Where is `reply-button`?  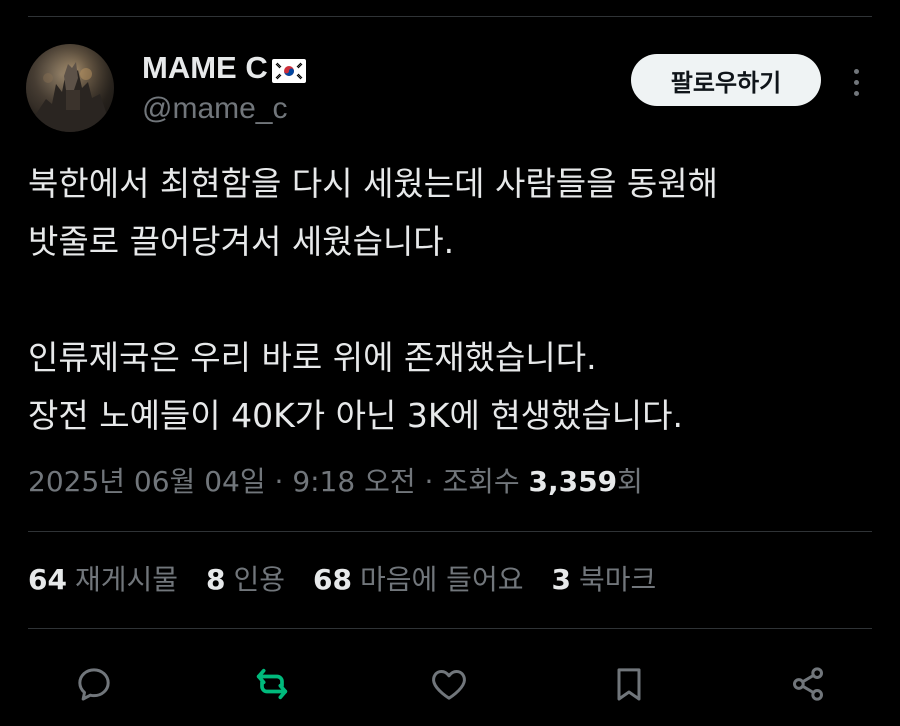
reply-button is located at coordinates (94, 684).